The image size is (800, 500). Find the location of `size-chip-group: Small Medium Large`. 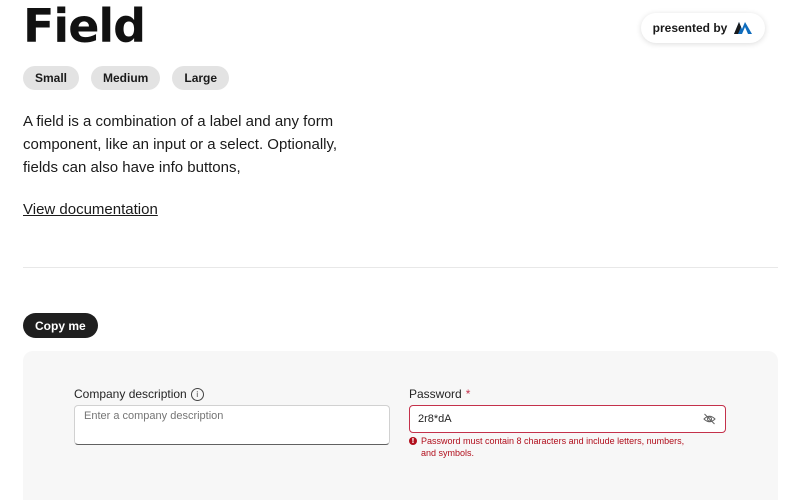

size-chip-group: Small Medium Large is located at coordinates (126, 78).